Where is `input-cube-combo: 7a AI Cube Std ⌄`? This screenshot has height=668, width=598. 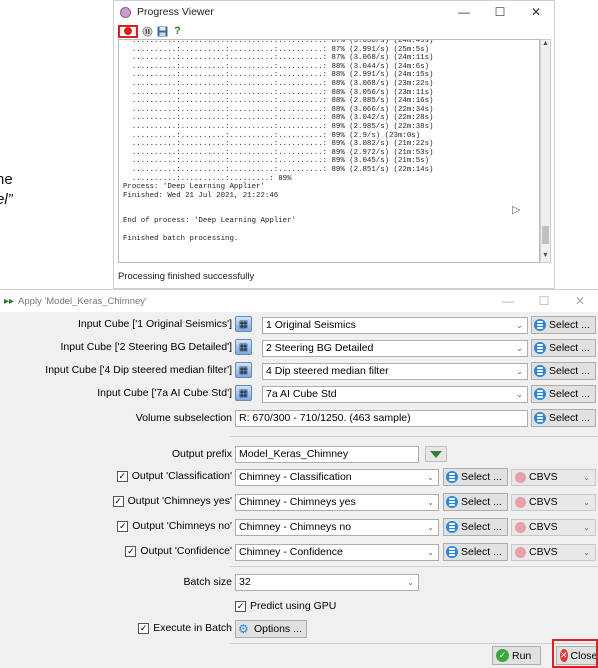 input-cube-combo: 7a AI Cube Std ⌄ is located at coordinates (395, 394).